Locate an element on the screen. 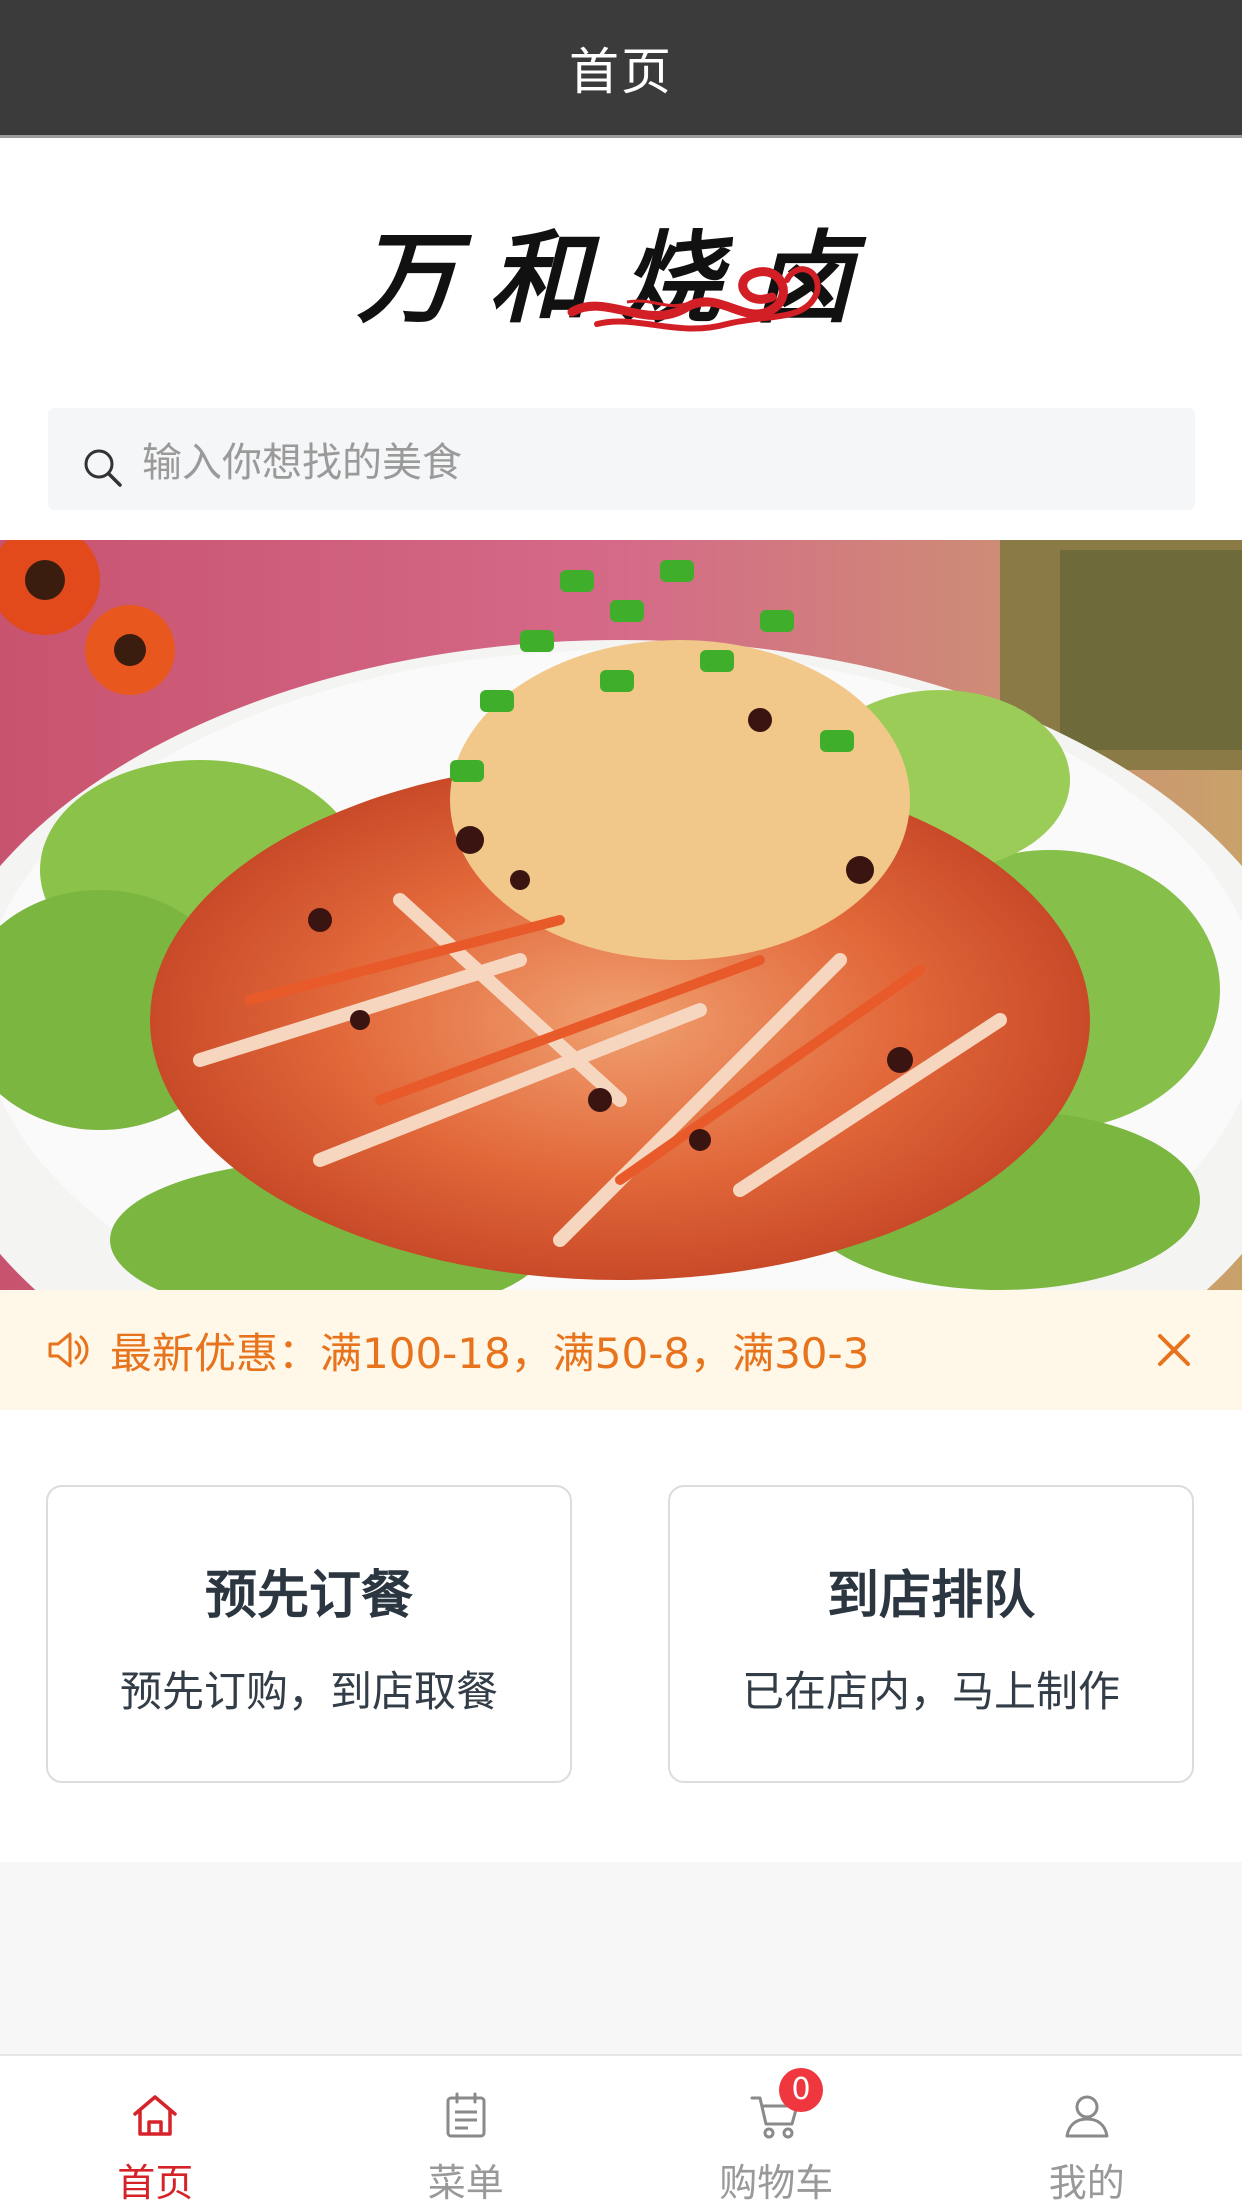 The image size is (1242, 2210). home-icon is located at coordinates (155, 2116).